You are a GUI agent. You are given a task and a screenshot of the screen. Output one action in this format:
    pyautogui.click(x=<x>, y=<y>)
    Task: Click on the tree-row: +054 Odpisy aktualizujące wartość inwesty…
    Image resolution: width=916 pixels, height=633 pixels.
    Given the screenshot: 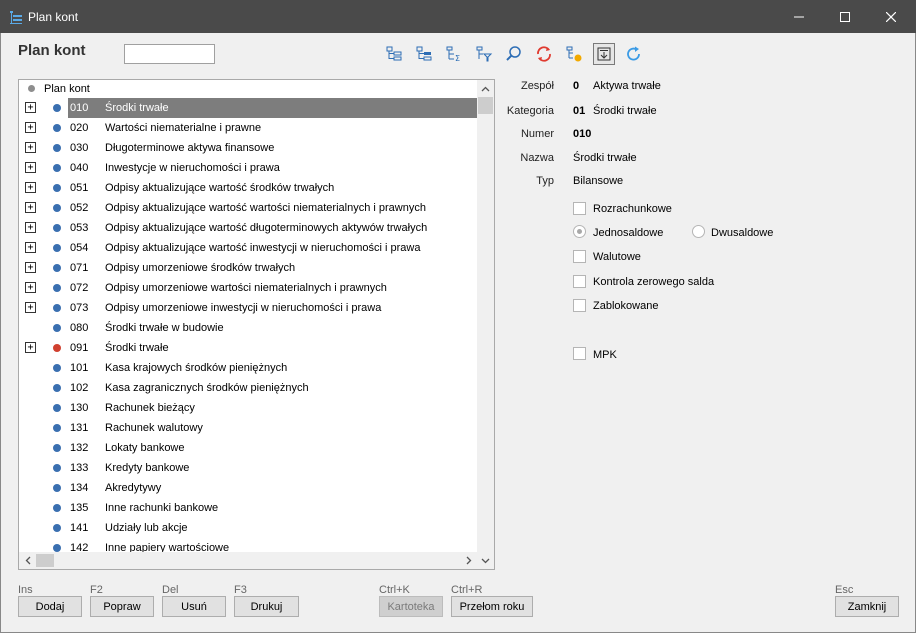 What is the action you would take?
    pyautogui.click(x=249, y=248)
    